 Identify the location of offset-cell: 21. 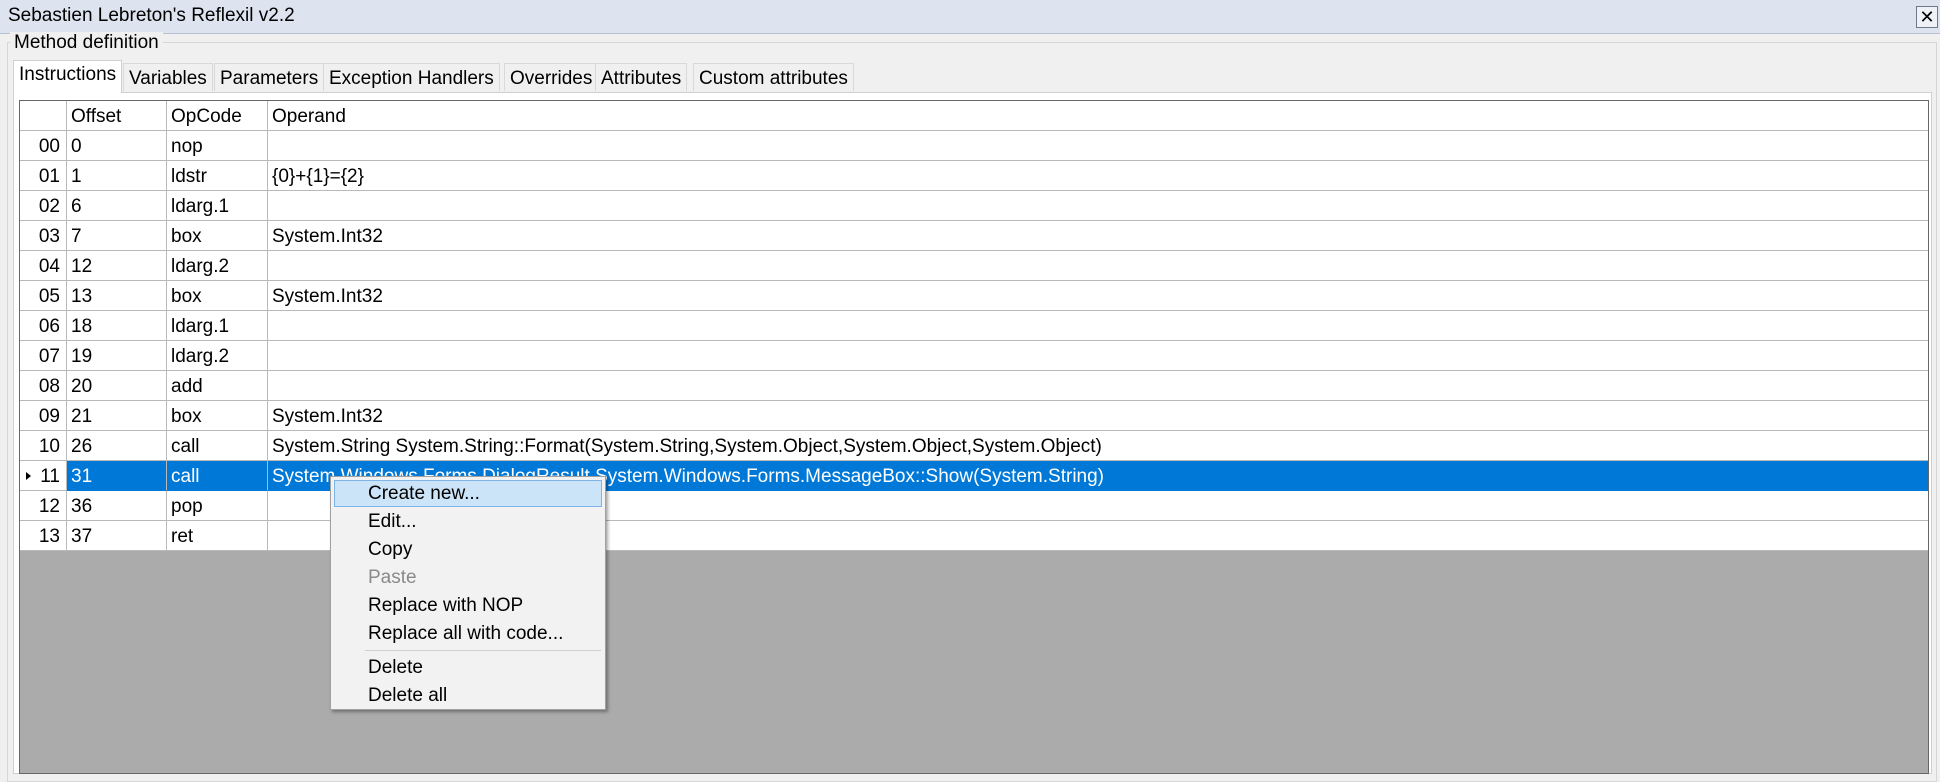
(117, 416).